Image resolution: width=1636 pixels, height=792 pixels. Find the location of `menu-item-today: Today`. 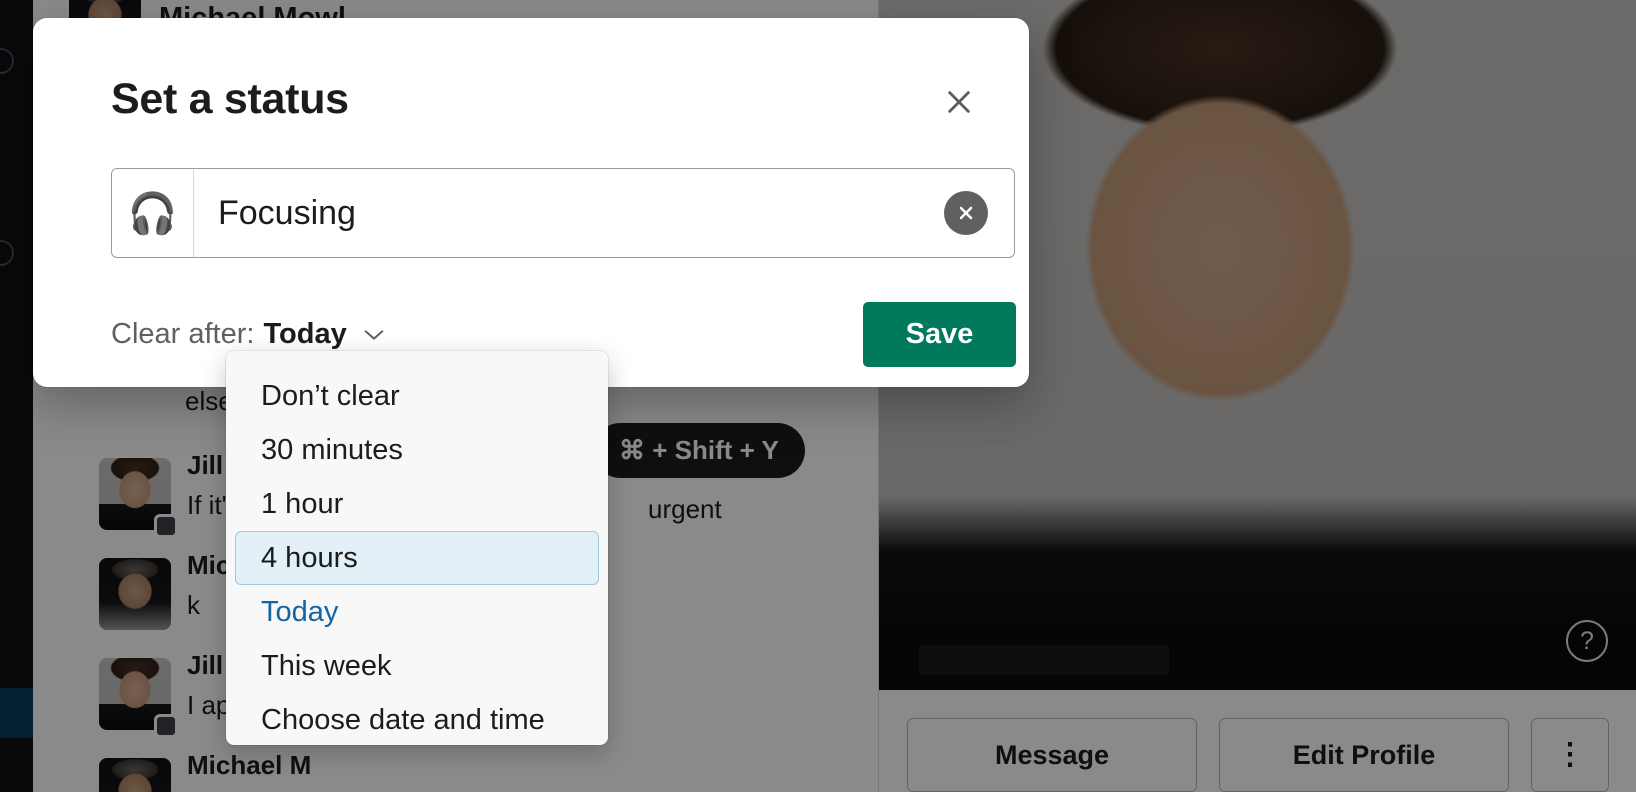

menu-item-today: Today is located at coordinates (417, 612).